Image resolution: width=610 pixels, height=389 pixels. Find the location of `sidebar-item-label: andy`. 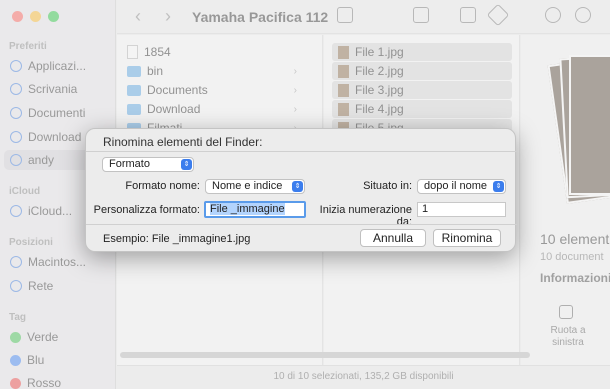

sidebar-item-label: andy is located at coordinates (41, 160).